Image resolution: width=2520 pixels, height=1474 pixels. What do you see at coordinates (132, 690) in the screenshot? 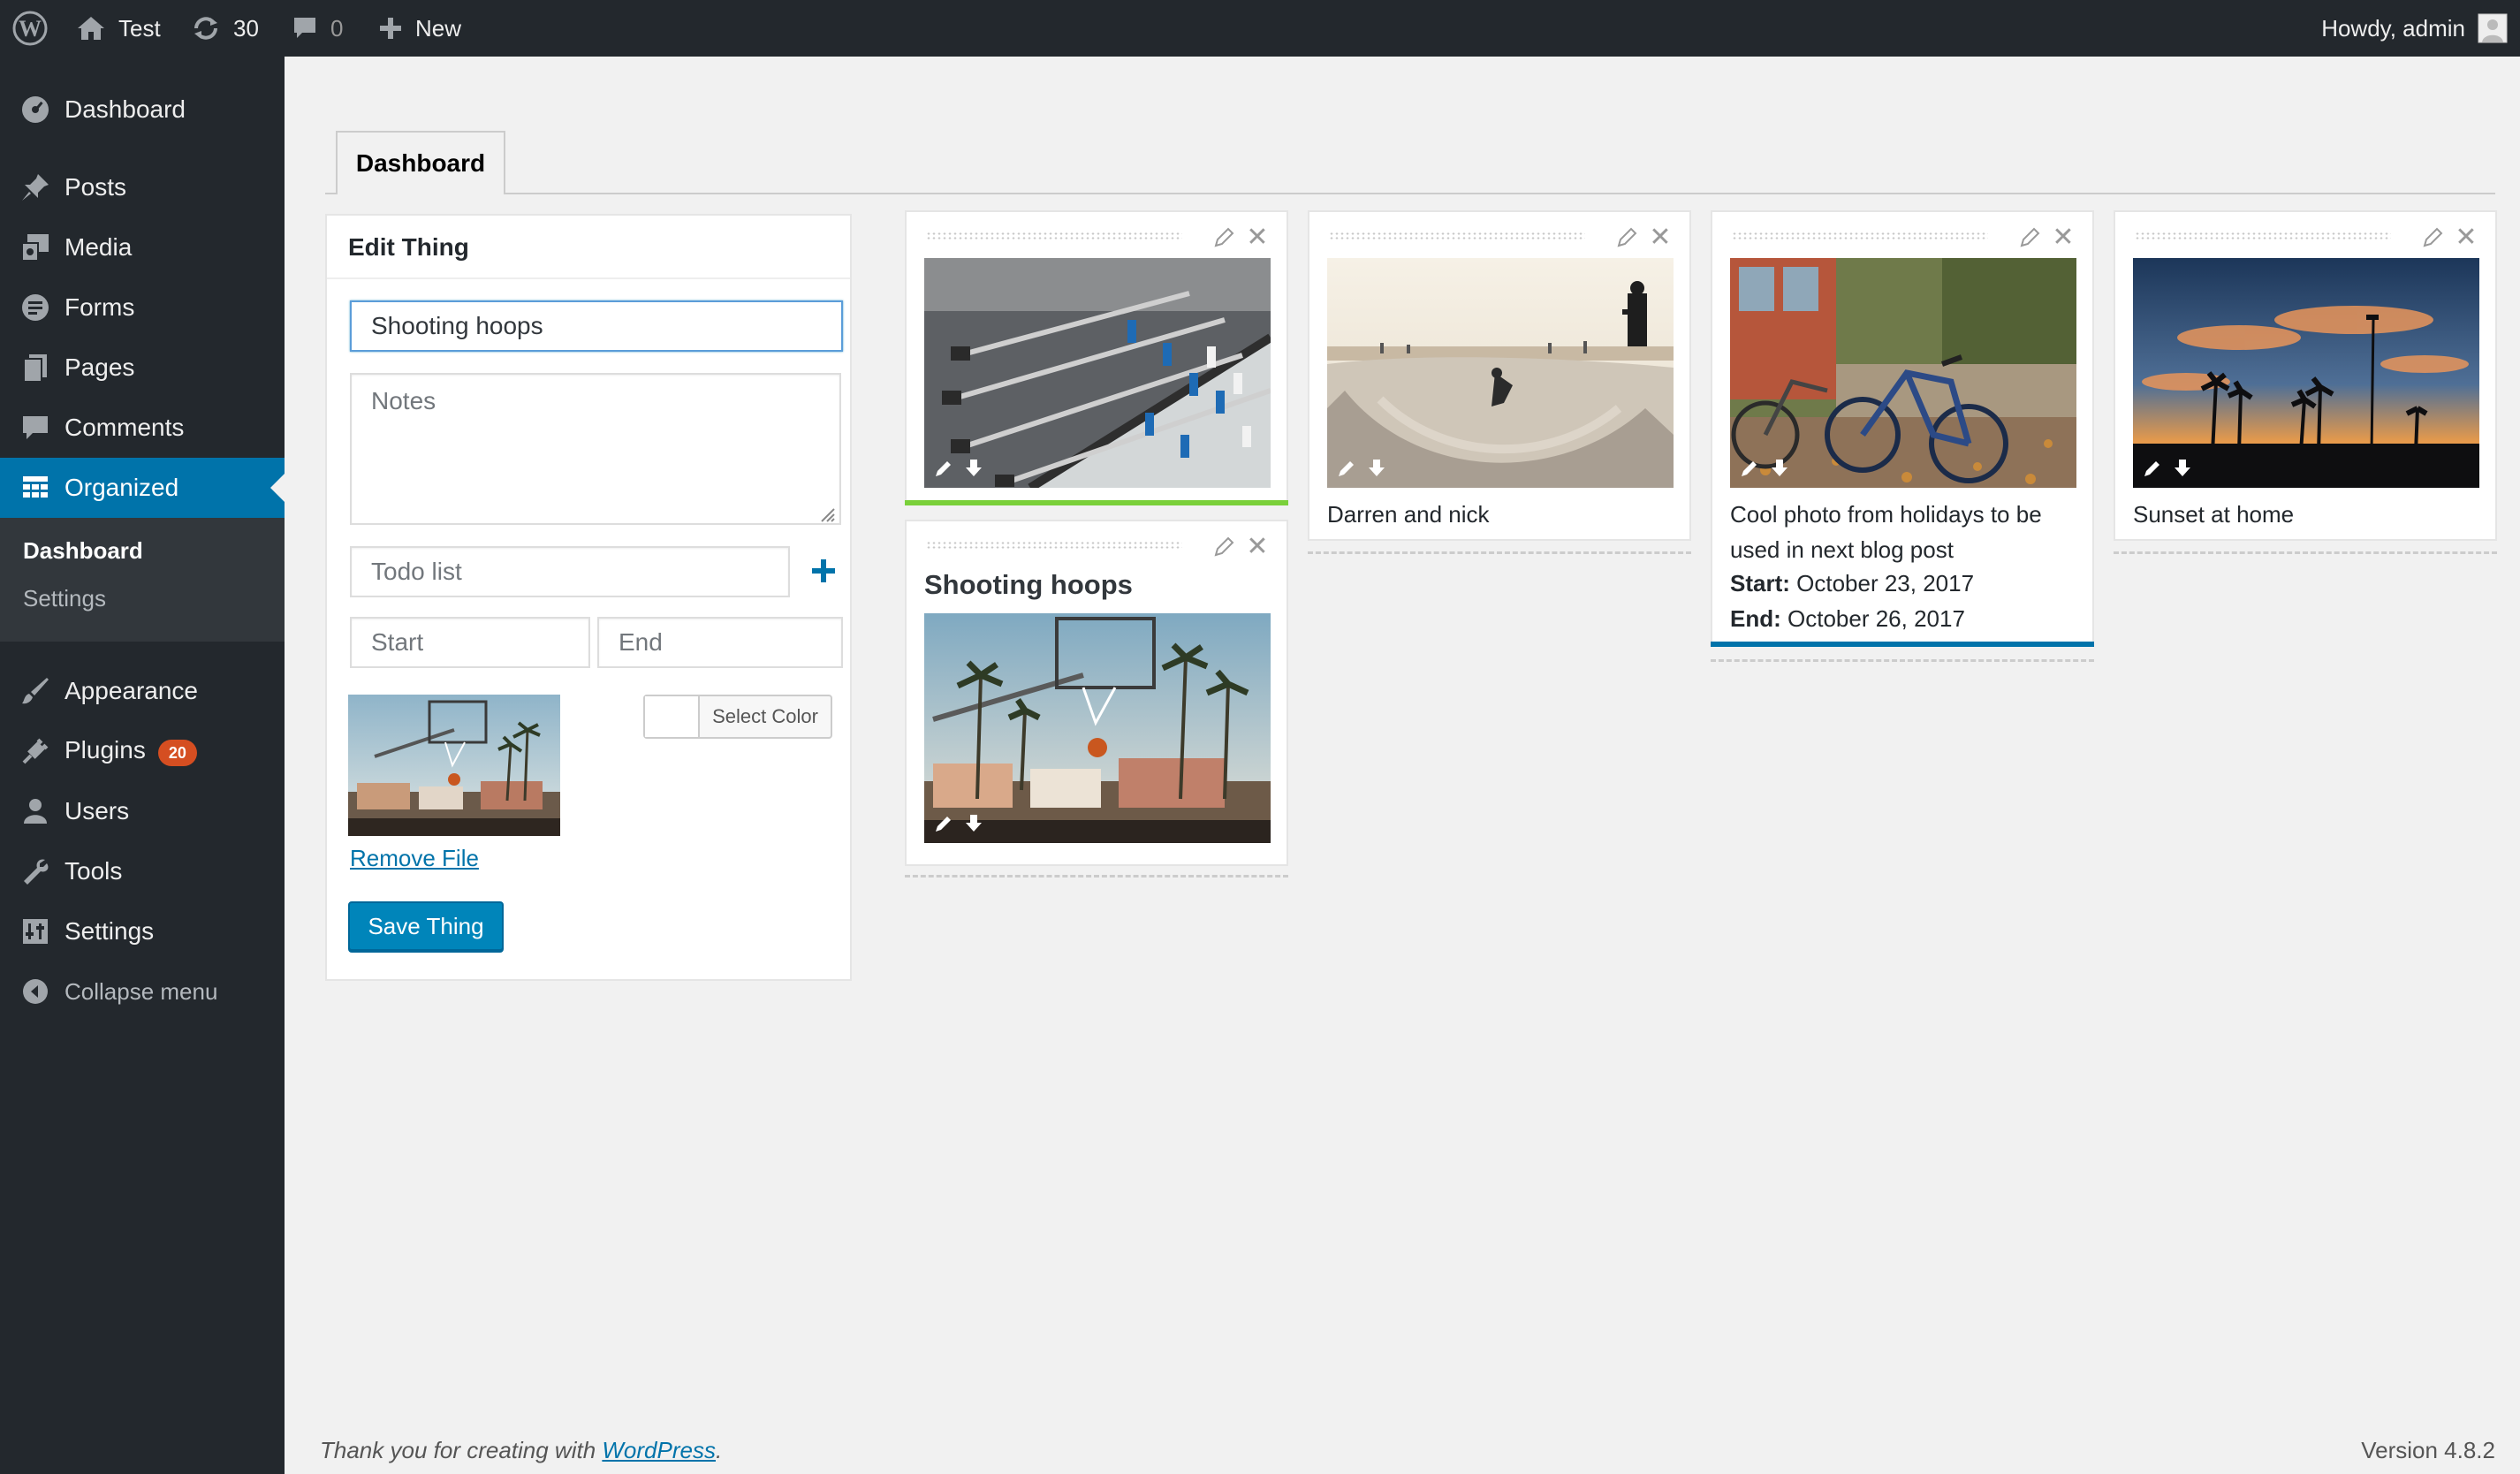
I see `menu-label: Appearance` at bounding box center [132, 690].